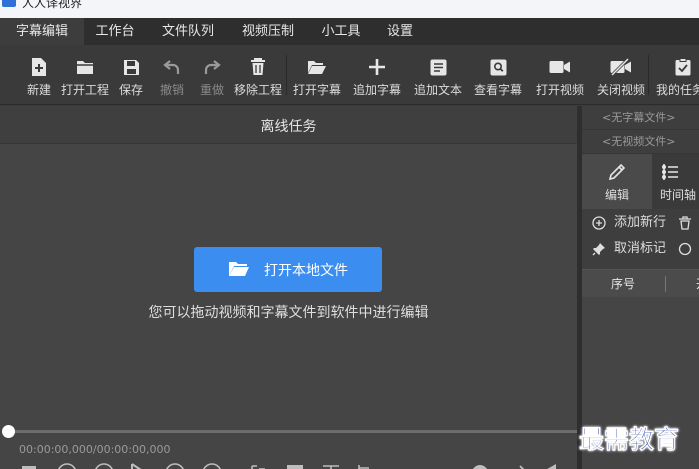 Image resolution: width=699 pixels, height=469 pixels. Describe the element at coordinates (438, 67) in the screenshot. I see `text-doc-icon` at that location.